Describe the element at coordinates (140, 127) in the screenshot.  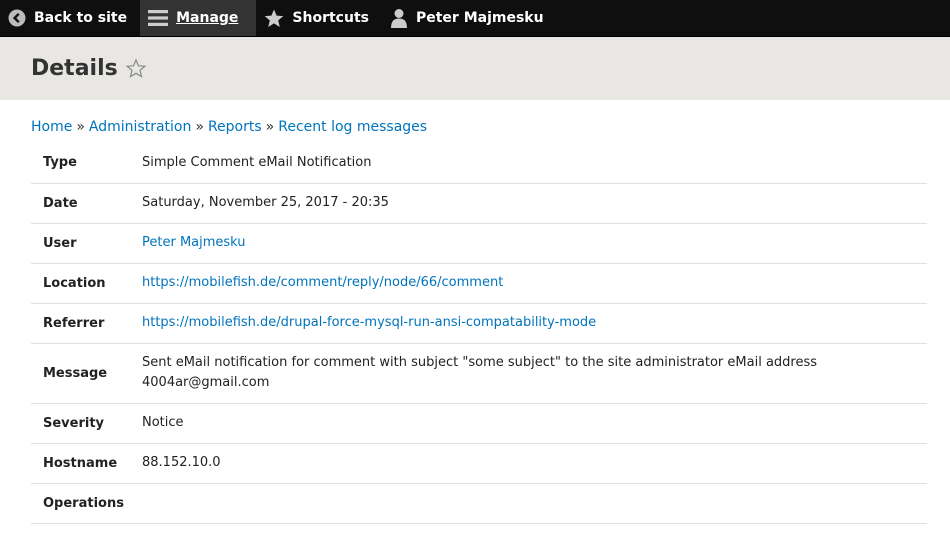
I see `breadcrumb-administration-link: Administration` at that location.